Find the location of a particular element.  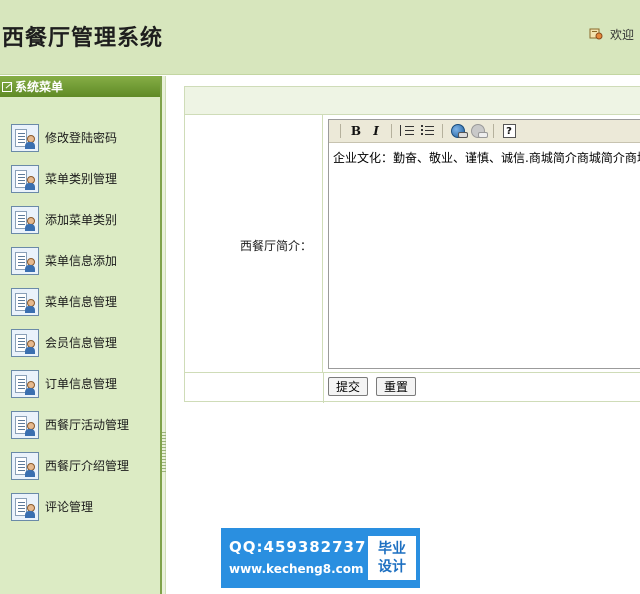

sidebar-item-add-menu-category: 添加菜单类别 is located at coordinates (80, 219).